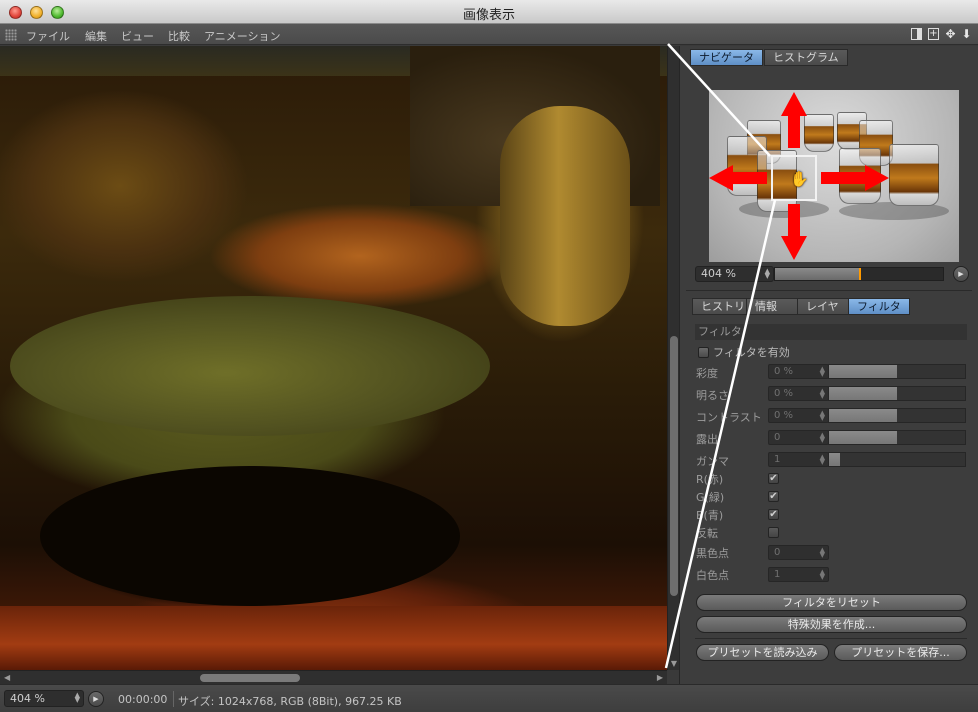 Image resolution: width=978 pixels, height=712 pixels. Describe the element at coordinates (777, 459) in the screenshot. I see `gamma-value: 1` at that location.